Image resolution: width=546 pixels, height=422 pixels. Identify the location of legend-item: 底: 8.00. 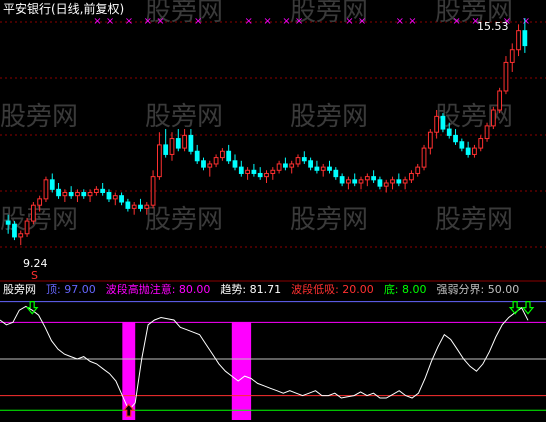
(405, 289).